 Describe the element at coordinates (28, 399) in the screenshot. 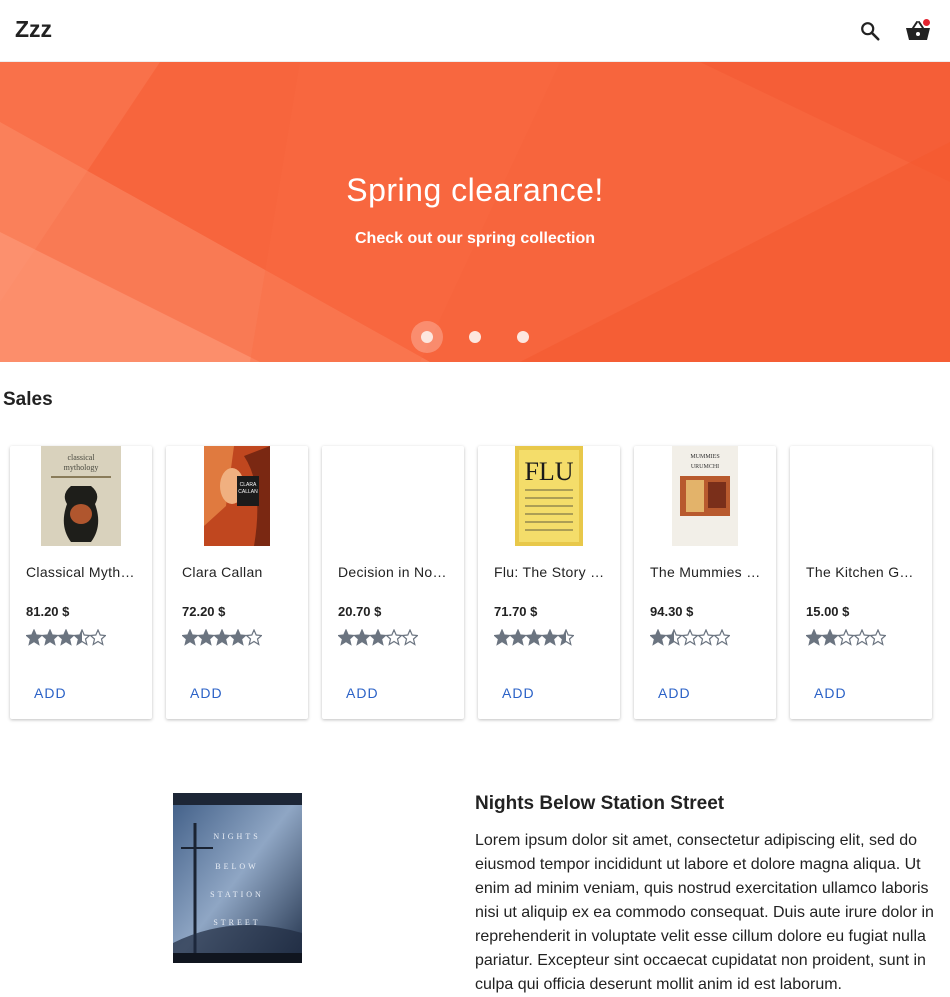

I see `sales-heading: Sales` at that location.